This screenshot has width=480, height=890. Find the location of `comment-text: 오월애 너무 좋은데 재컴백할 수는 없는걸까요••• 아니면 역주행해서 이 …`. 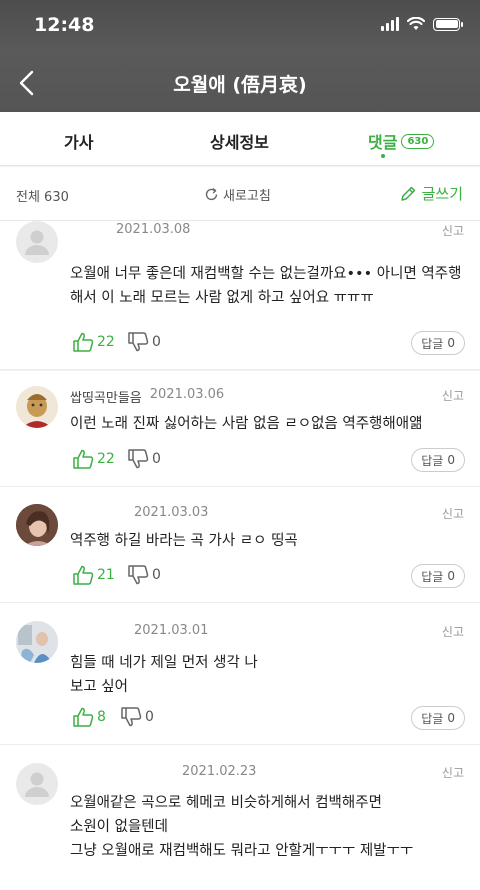

comment-text: 오월애 너무 좋은데 재컴백할 수는 없는걸까요••• 아니면 역주행해서 이 … is located at coordinates (266, 286).